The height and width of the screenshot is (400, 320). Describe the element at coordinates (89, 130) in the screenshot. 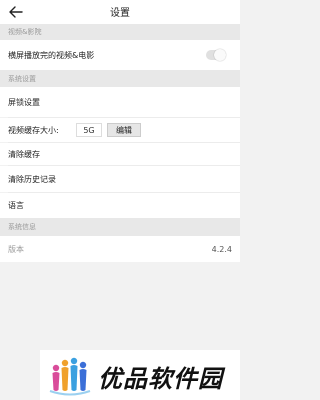

I see `cache-size-field: 5G` at that location.